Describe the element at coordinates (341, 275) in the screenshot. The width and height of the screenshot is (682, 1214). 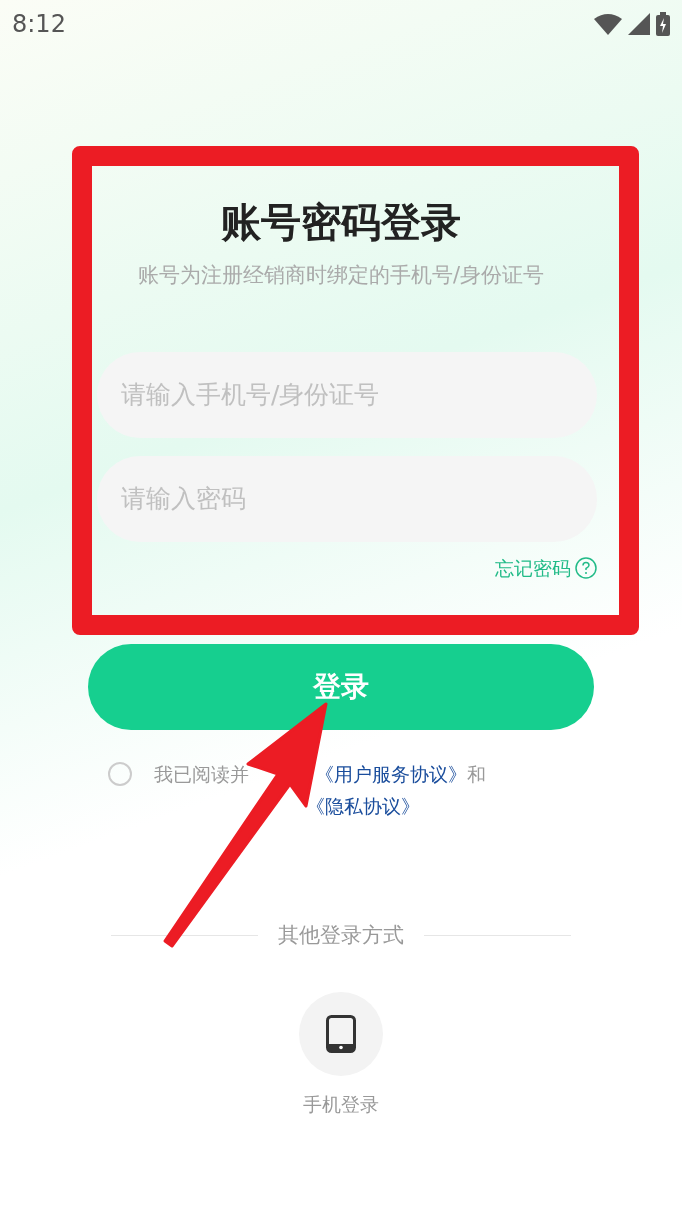
I see `subtitle: 账号为注册经销商时绑定的手机号/身份证号` at that location.